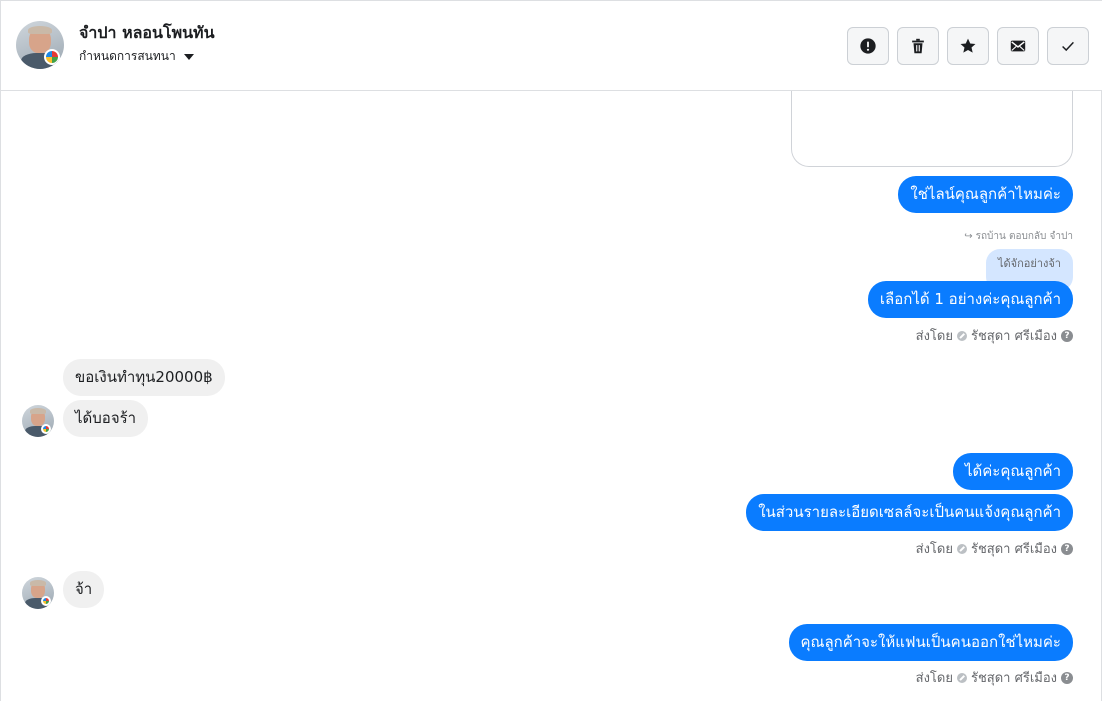 This screenshot has width=1102, height=701. What do you see at coordinates (188, 56) in the screenshot?
I see `caret-down-icon` at bounding box center [188, 56].